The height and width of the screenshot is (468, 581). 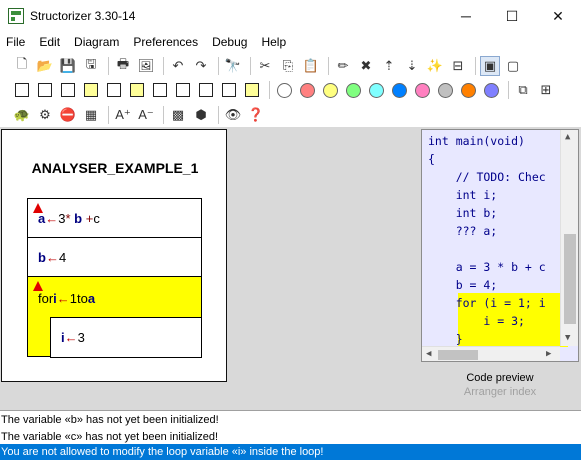 I want to click on code-line: int main(void), so click(x=476, y=141).